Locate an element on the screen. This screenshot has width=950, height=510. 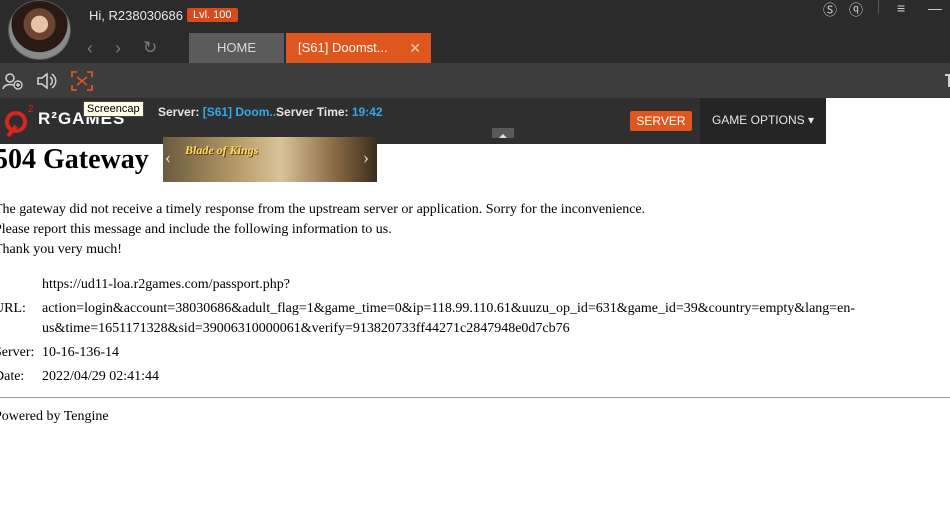
banner-next-icon: › is located at coordinates (366, 157).